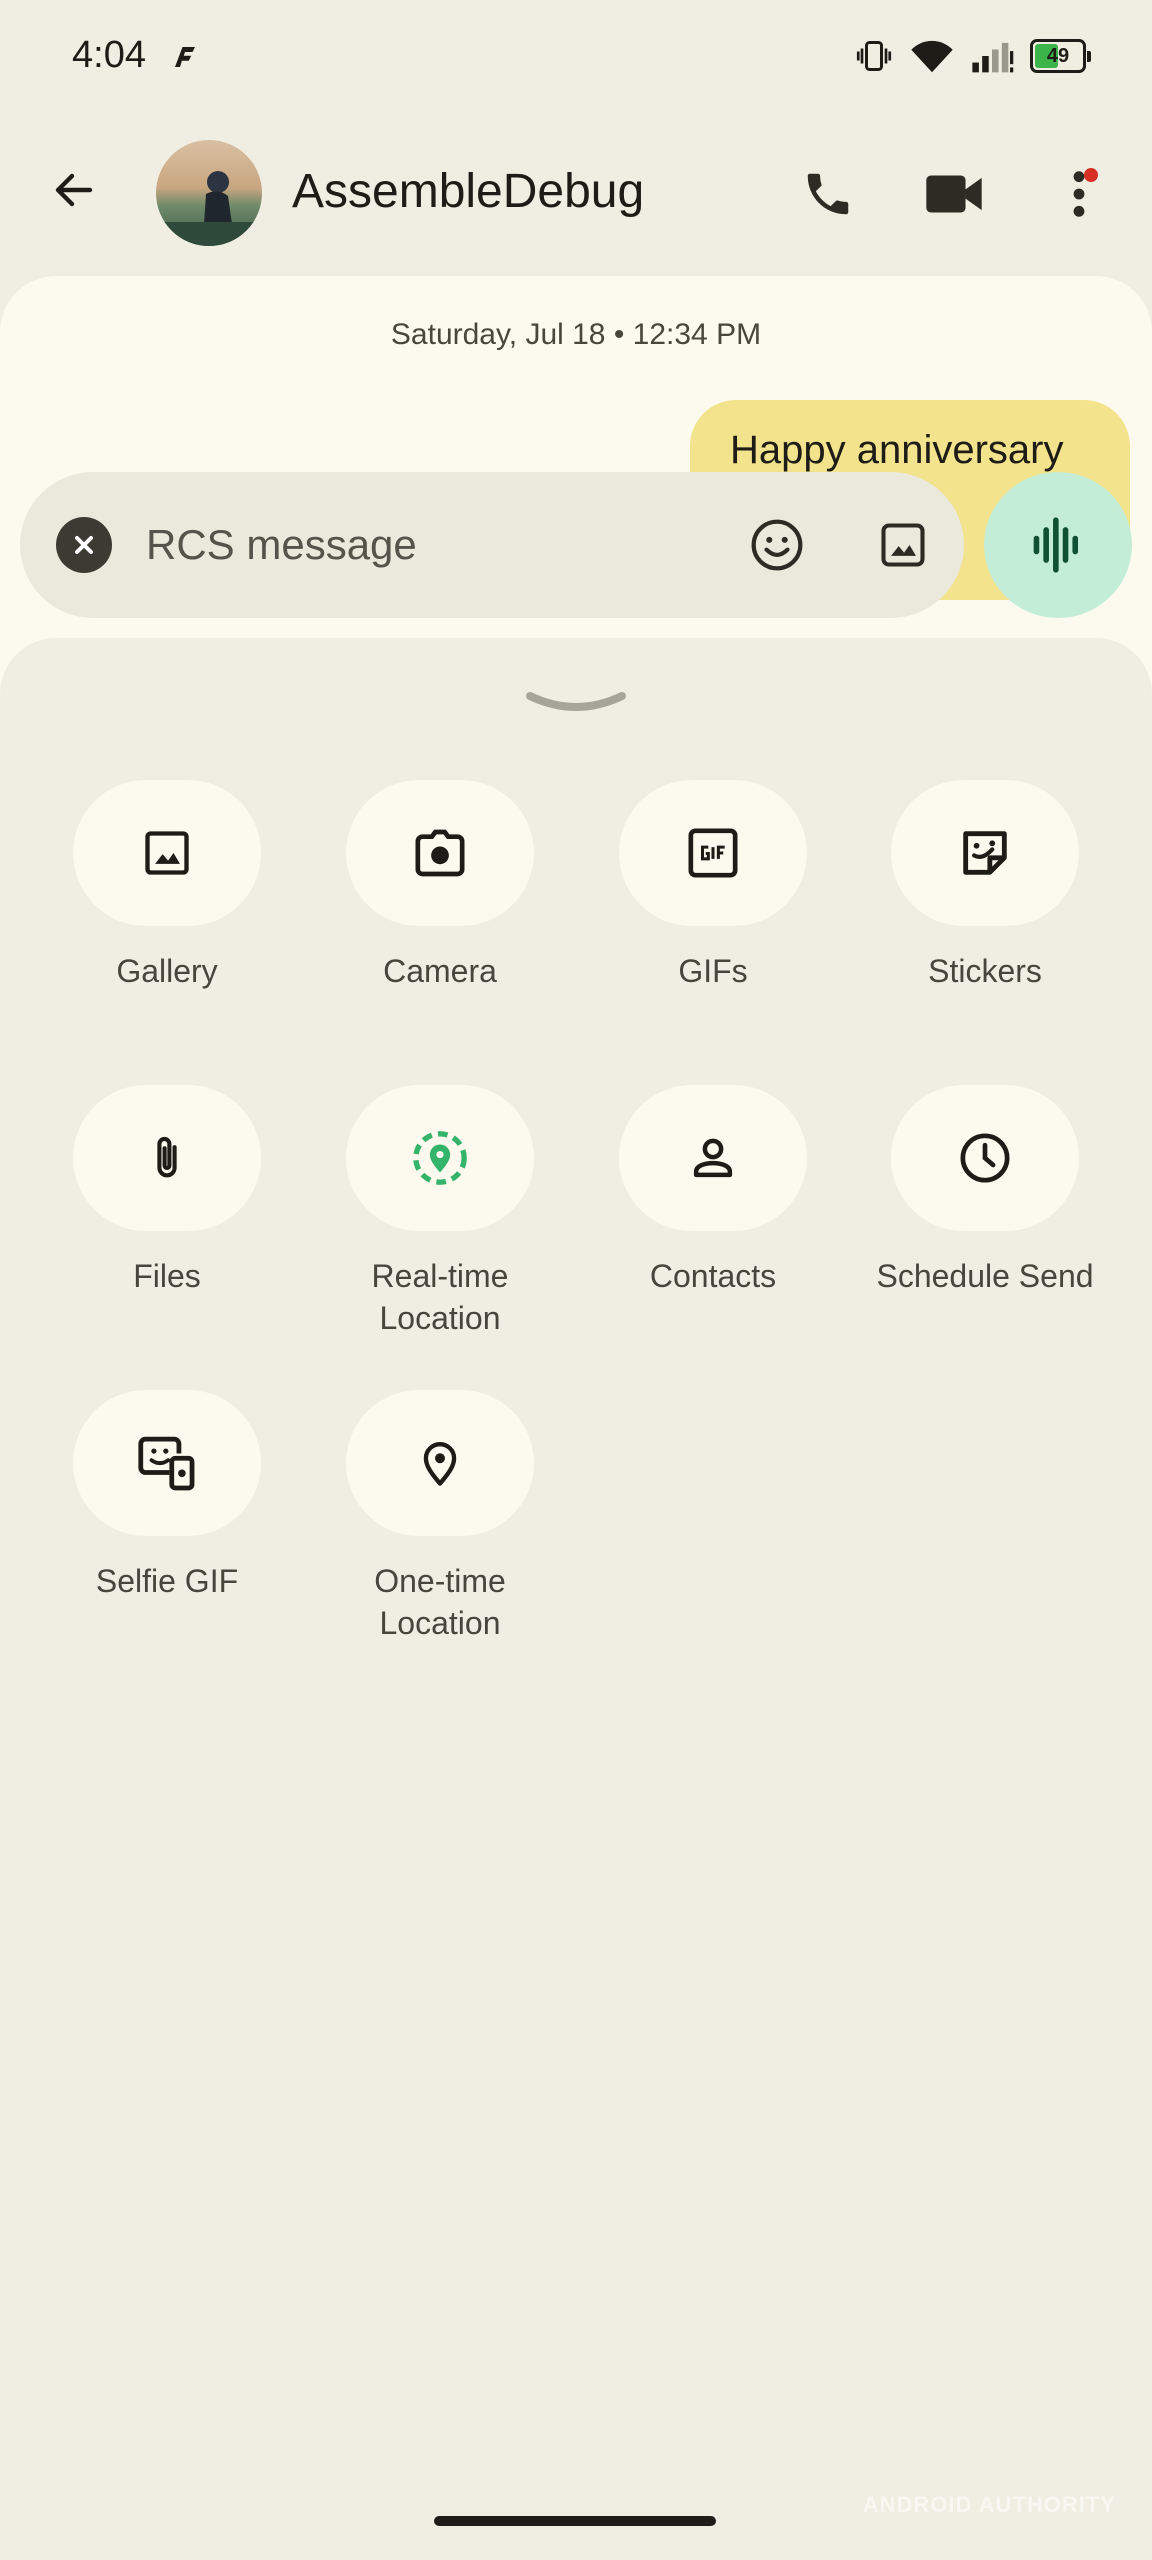 This screenshot has width=1152, height=2560. What do you see at coordinates (1079, 194) in the screenshot?
I see `more-options-button` at bounding box center [1079, 194].